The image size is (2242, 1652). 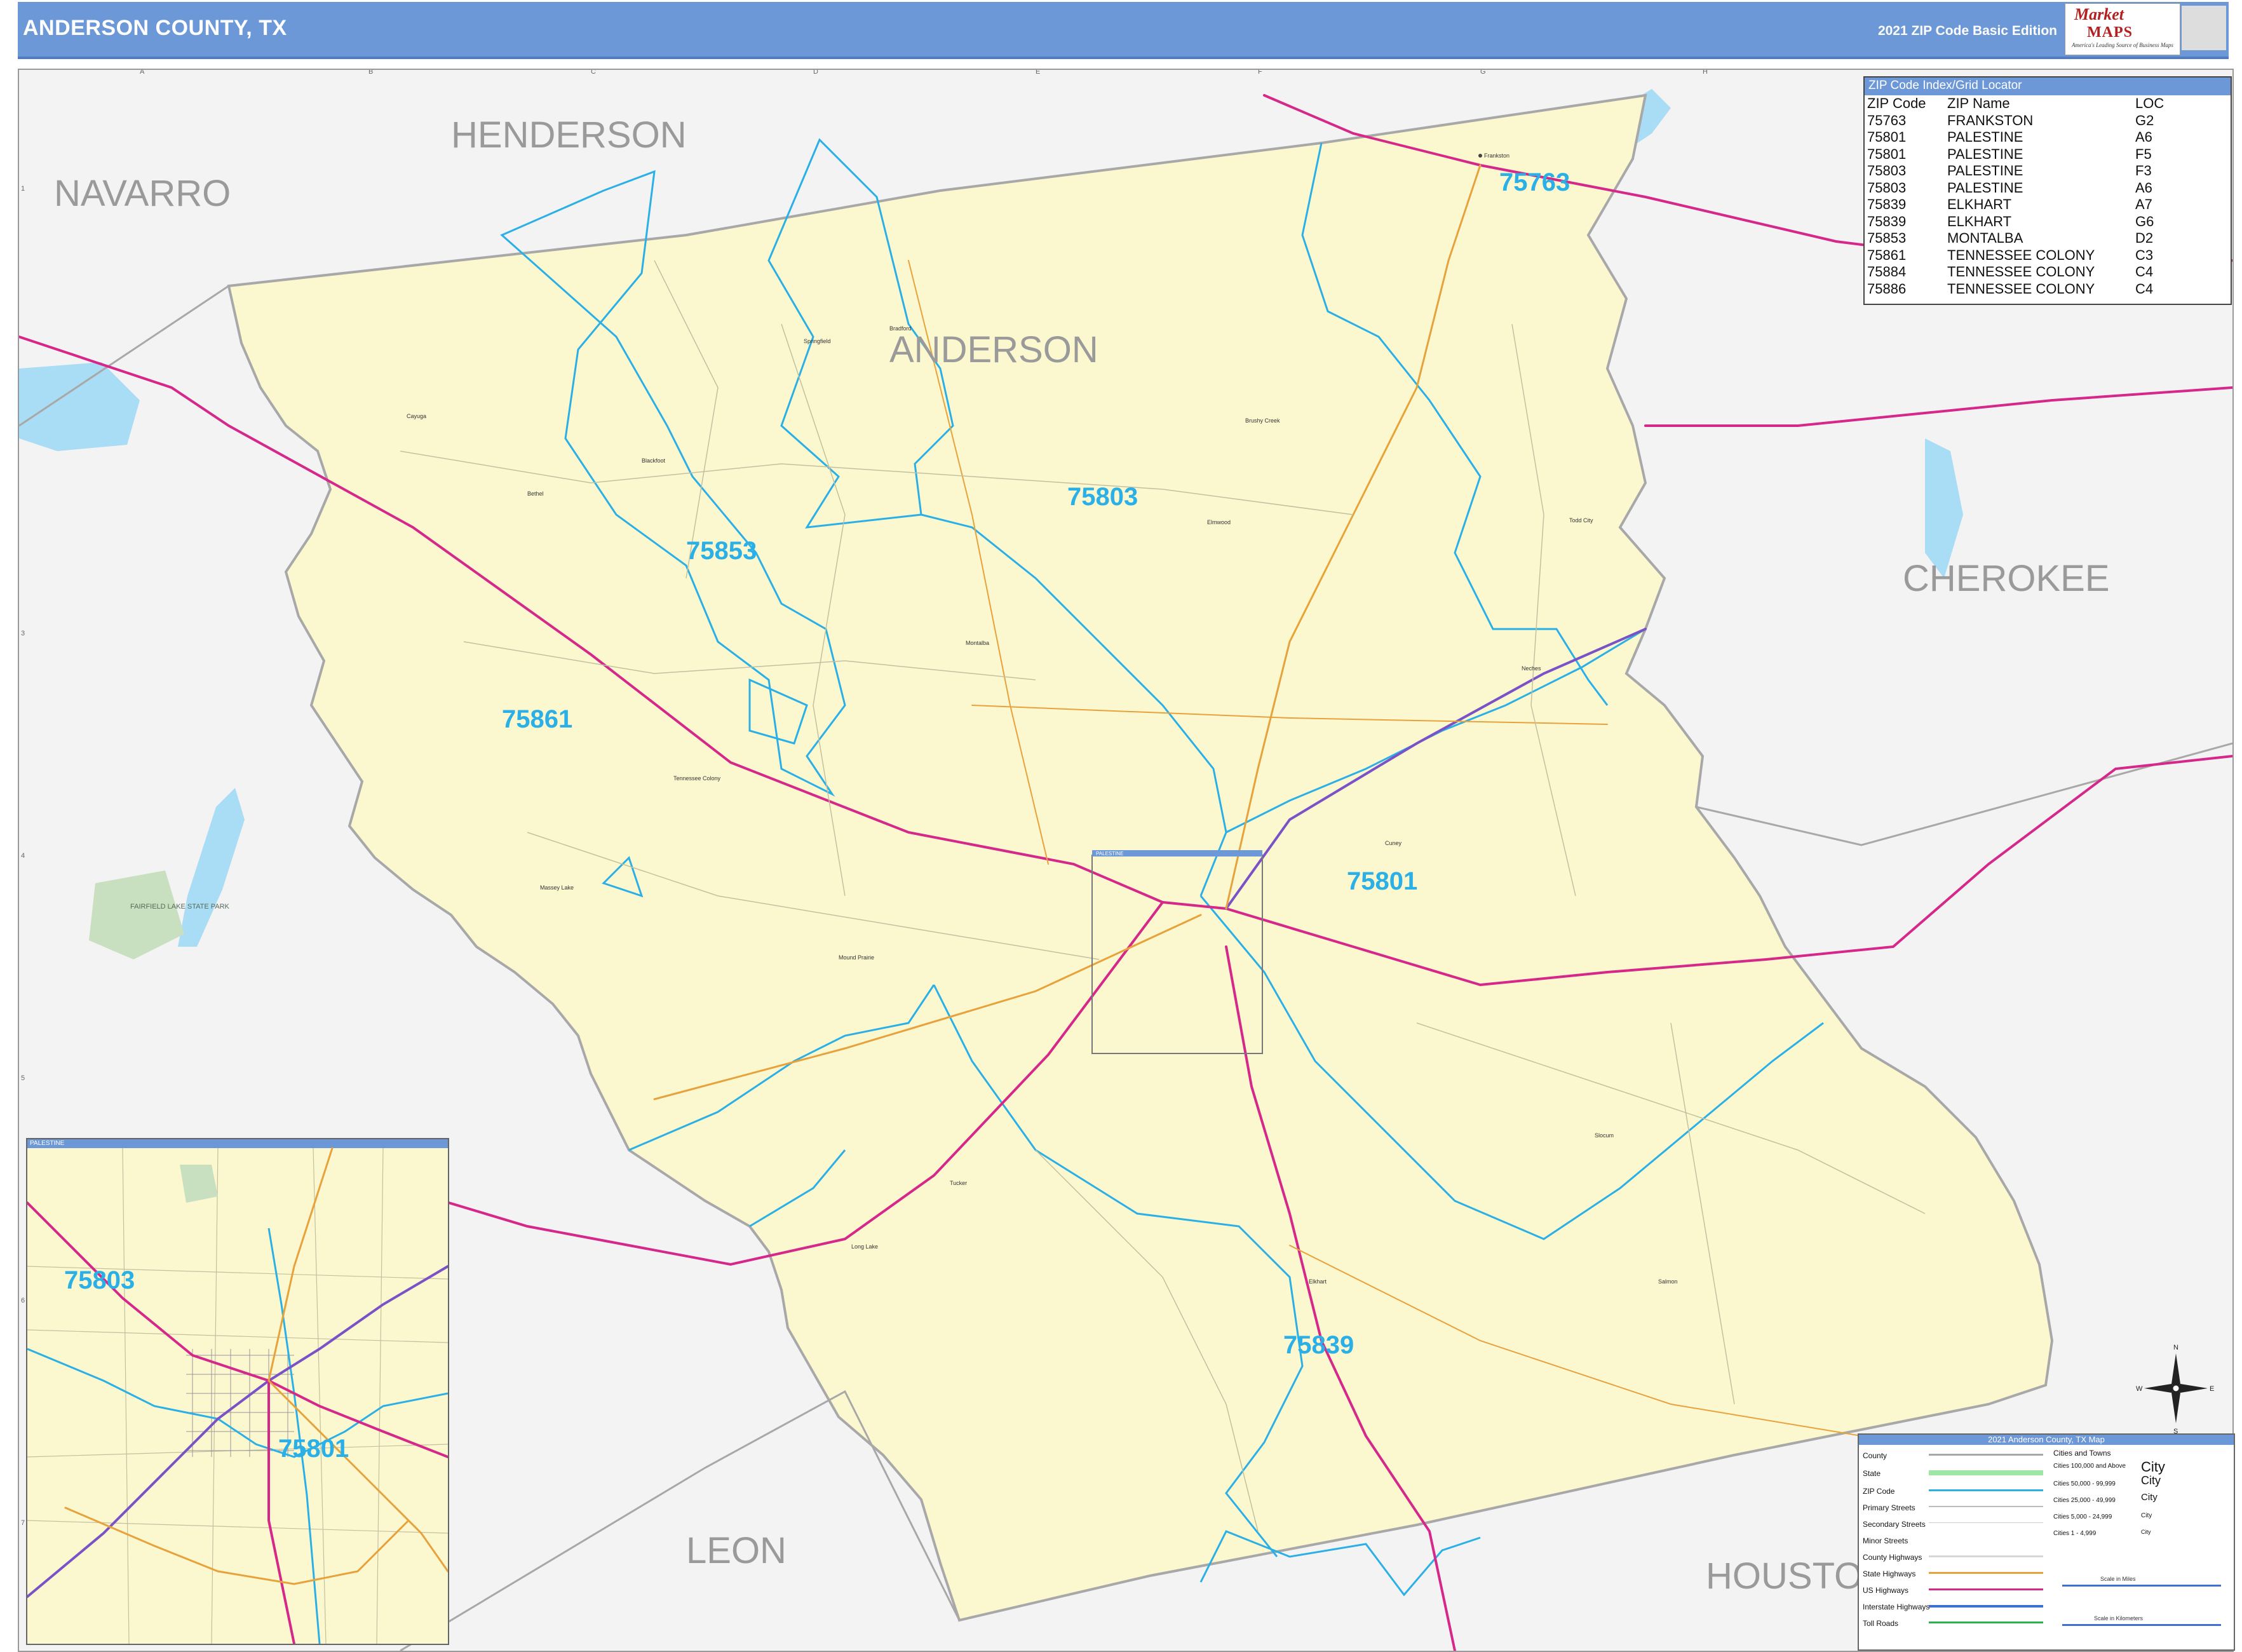 I want to click on town-label-montalba: Montalba, so click(x=977, y=643).